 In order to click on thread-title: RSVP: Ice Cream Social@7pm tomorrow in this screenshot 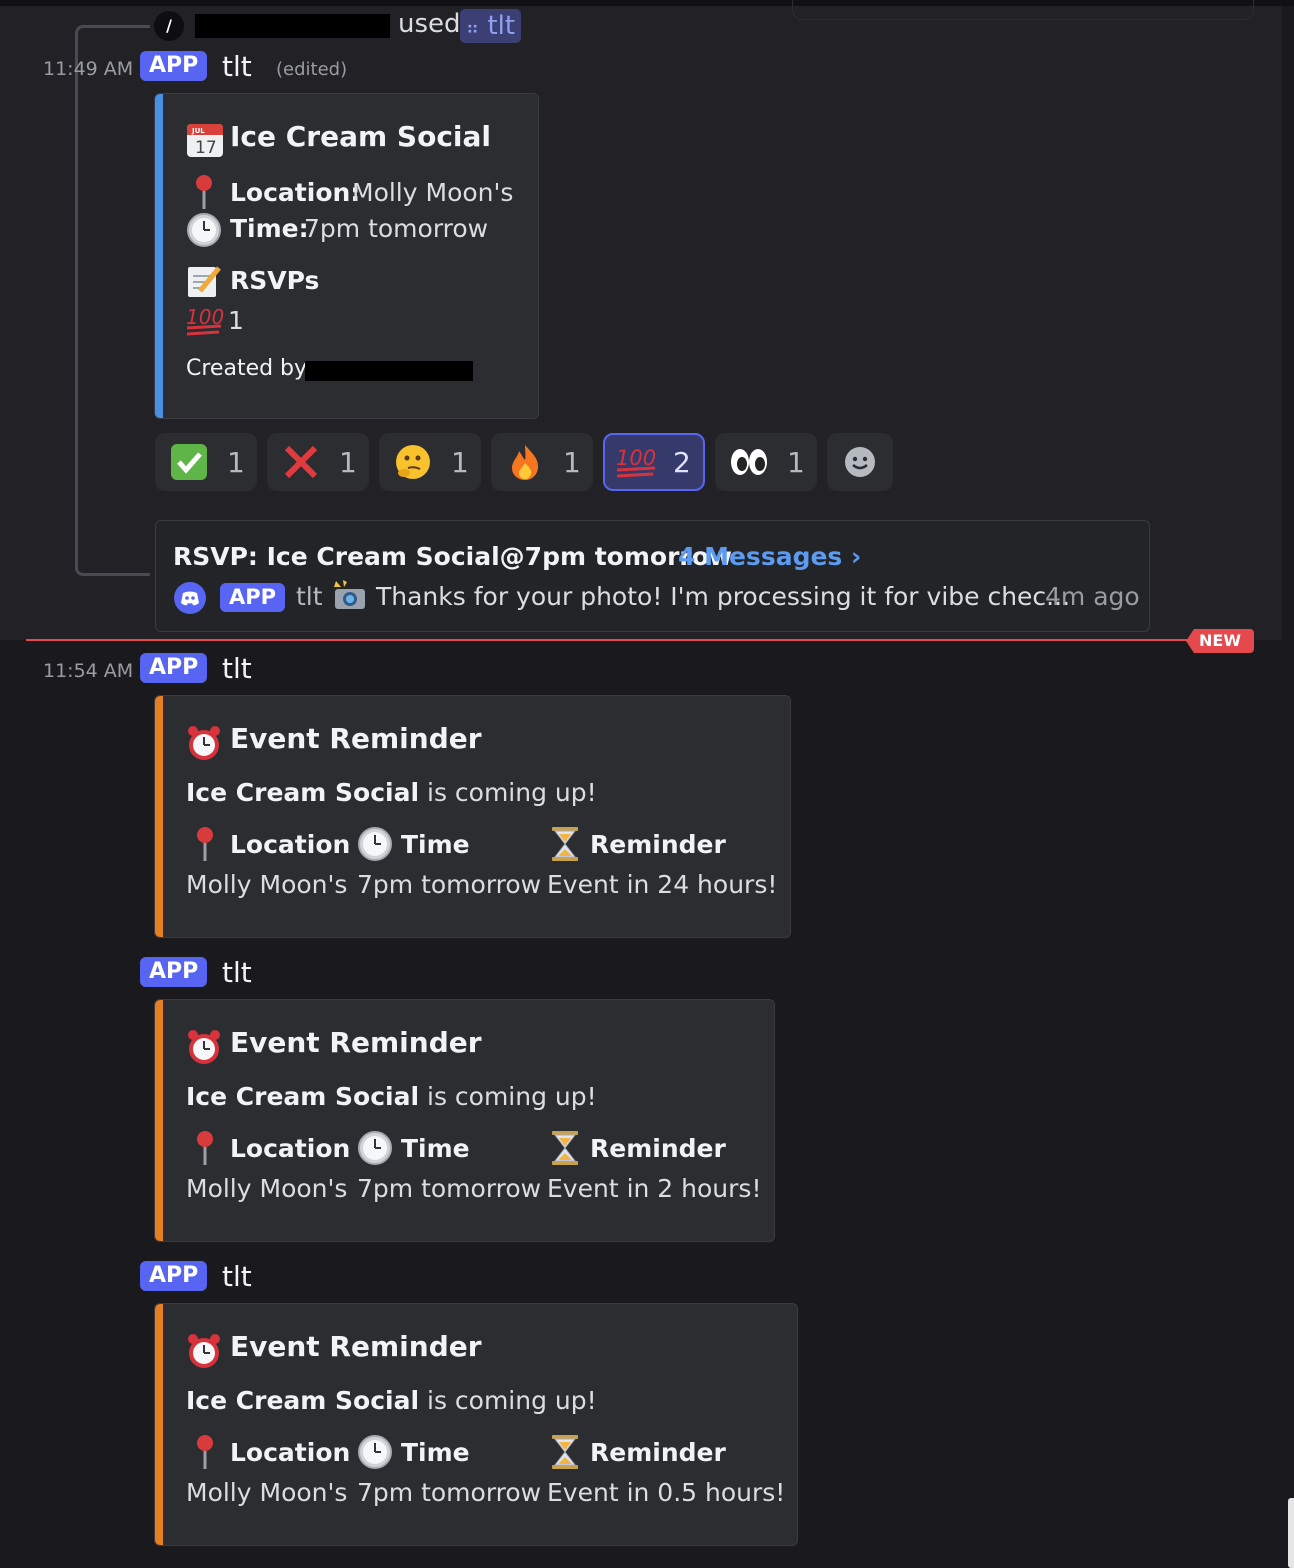, I will do `click(452, 556)`.